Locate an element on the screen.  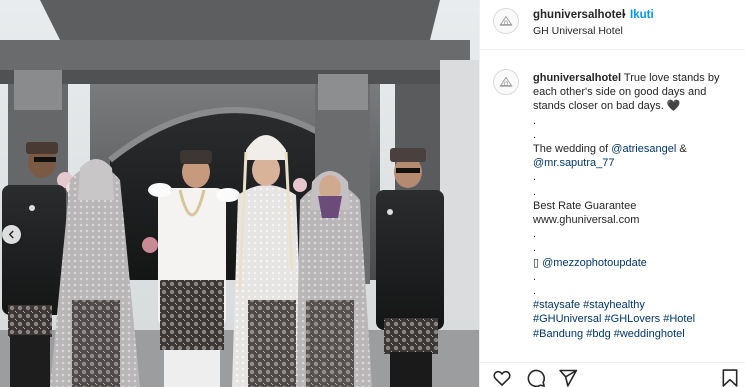
comment-button is located at coordinates (536, 377).